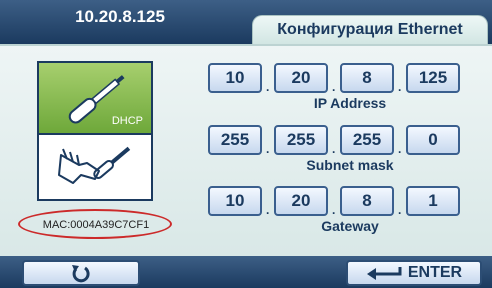 Image resolution: width=492 pixels, height=288 pixels. Describe the element at coordinates (367, 140) in the screenshot. I see `subnet-octet-3: 255` at that location.